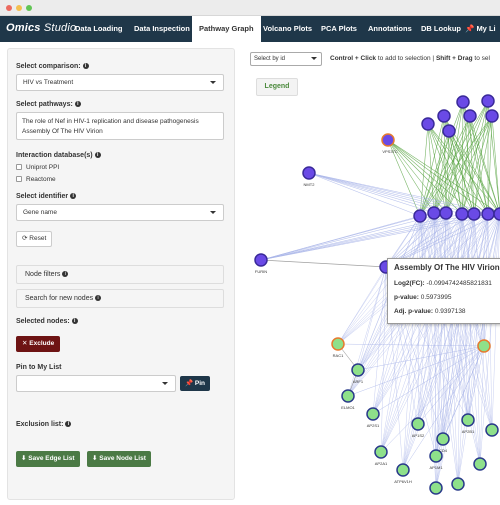  What do you see at coordinates (277, 87) in the screenshot?
I see `legend-button: Legend` at bounding box center [277, 87].